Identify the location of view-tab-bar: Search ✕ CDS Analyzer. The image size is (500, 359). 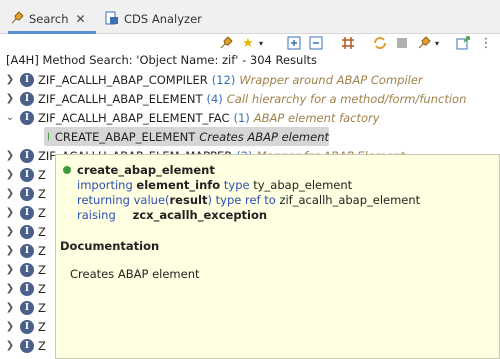
(250, 17).